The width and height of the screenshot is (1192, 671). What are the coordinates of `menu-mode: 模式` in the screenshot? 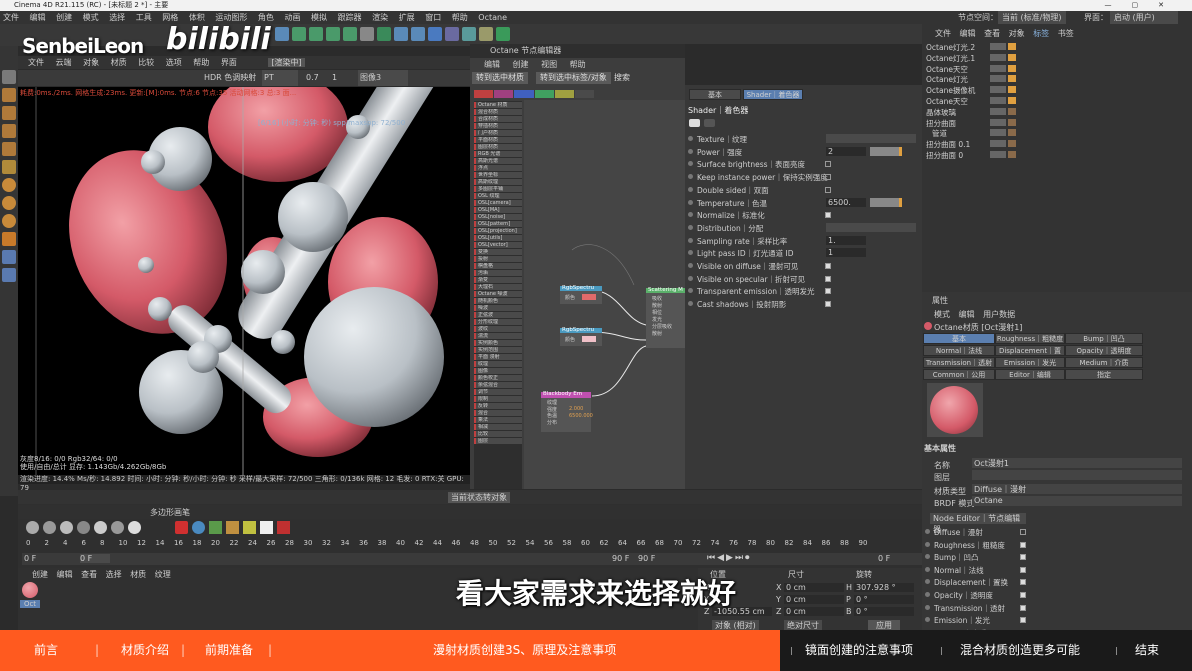 It's located at (91, 17).